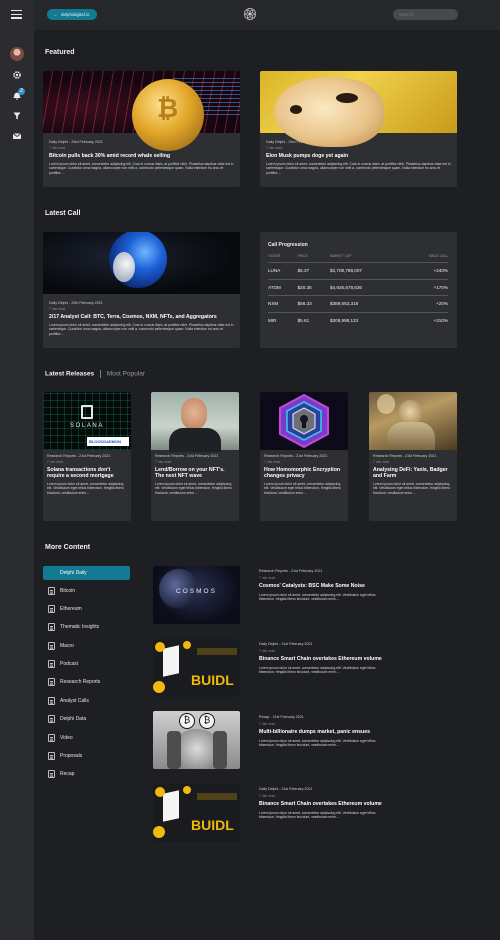 Image resolution: width=500 pixels, height=940 pixels. What do you see at coordinates (138, 260) in the screenshot?
I see `sphere-graphic` at bounding box center [138, 260].